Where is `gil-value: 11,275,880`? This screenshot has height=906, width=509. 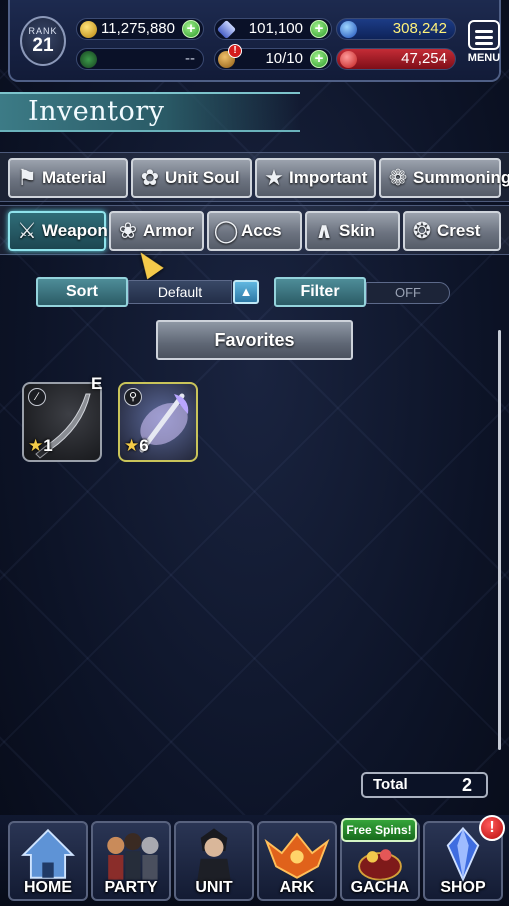 gil-value: 11,275,880 is located at coordinates (138, 28).